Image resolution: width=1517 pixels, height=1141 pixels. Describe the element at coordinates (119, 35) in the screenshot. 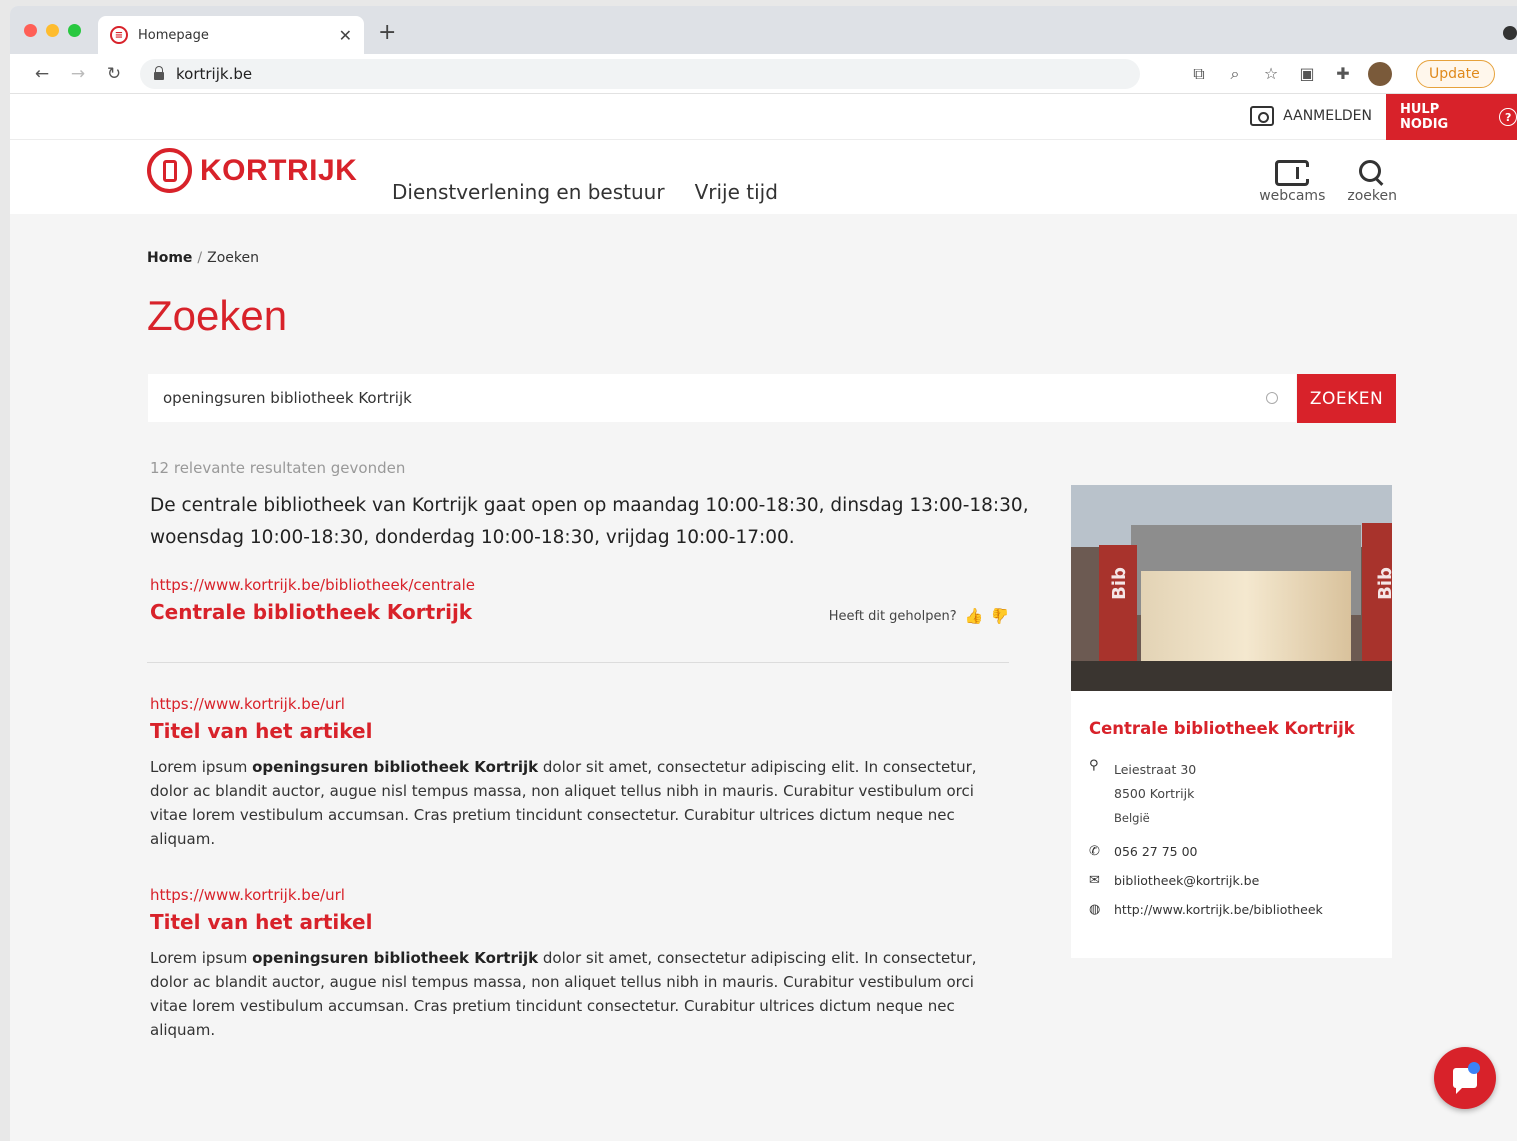

I see `kortrijk-favicon-icon: ≡` at that location.